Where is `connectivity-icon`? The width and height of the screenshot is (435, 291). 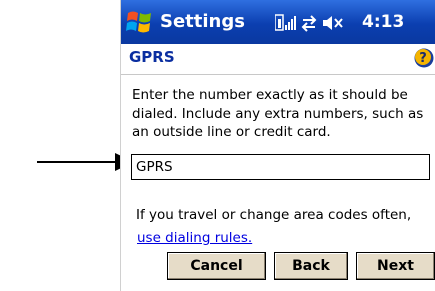
connectivity-icon is located at coordinates (309, 23).